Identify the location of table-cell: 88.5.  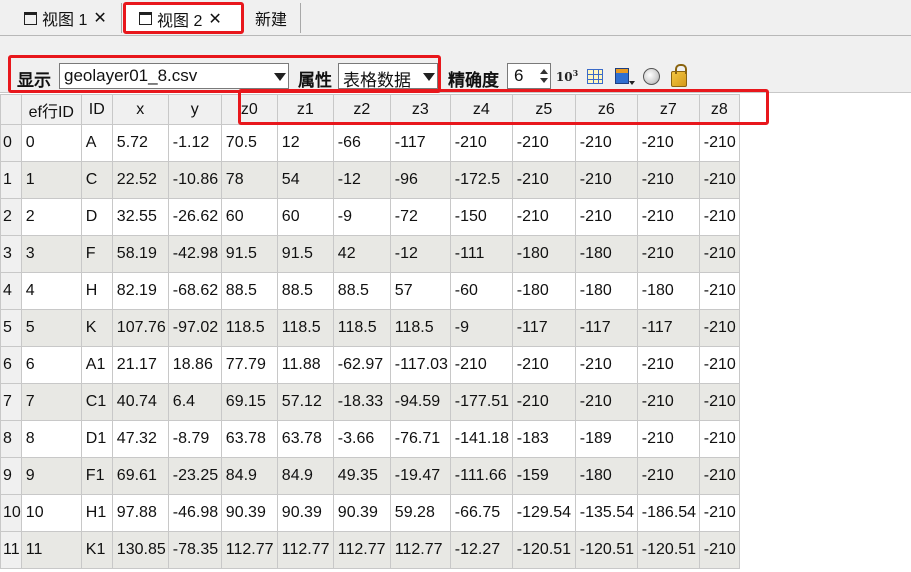
(249, 291).